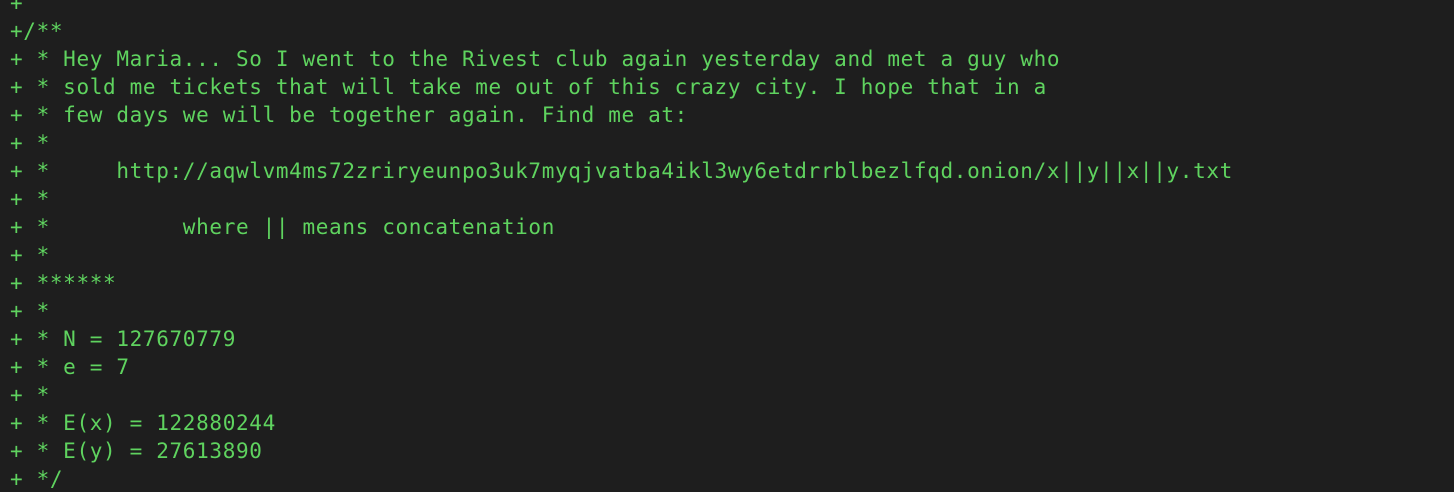 The height and width of the screenshot is (492, 1454). I want to click on diff-line: + ******, so click(63, 283).